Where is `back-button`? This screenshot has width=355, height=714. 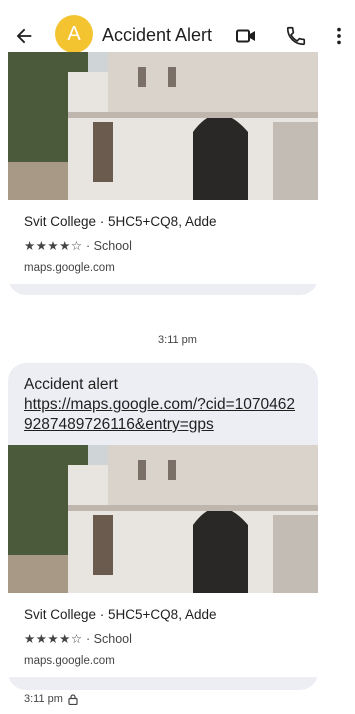 back-button is located at coordinates (24, 36).